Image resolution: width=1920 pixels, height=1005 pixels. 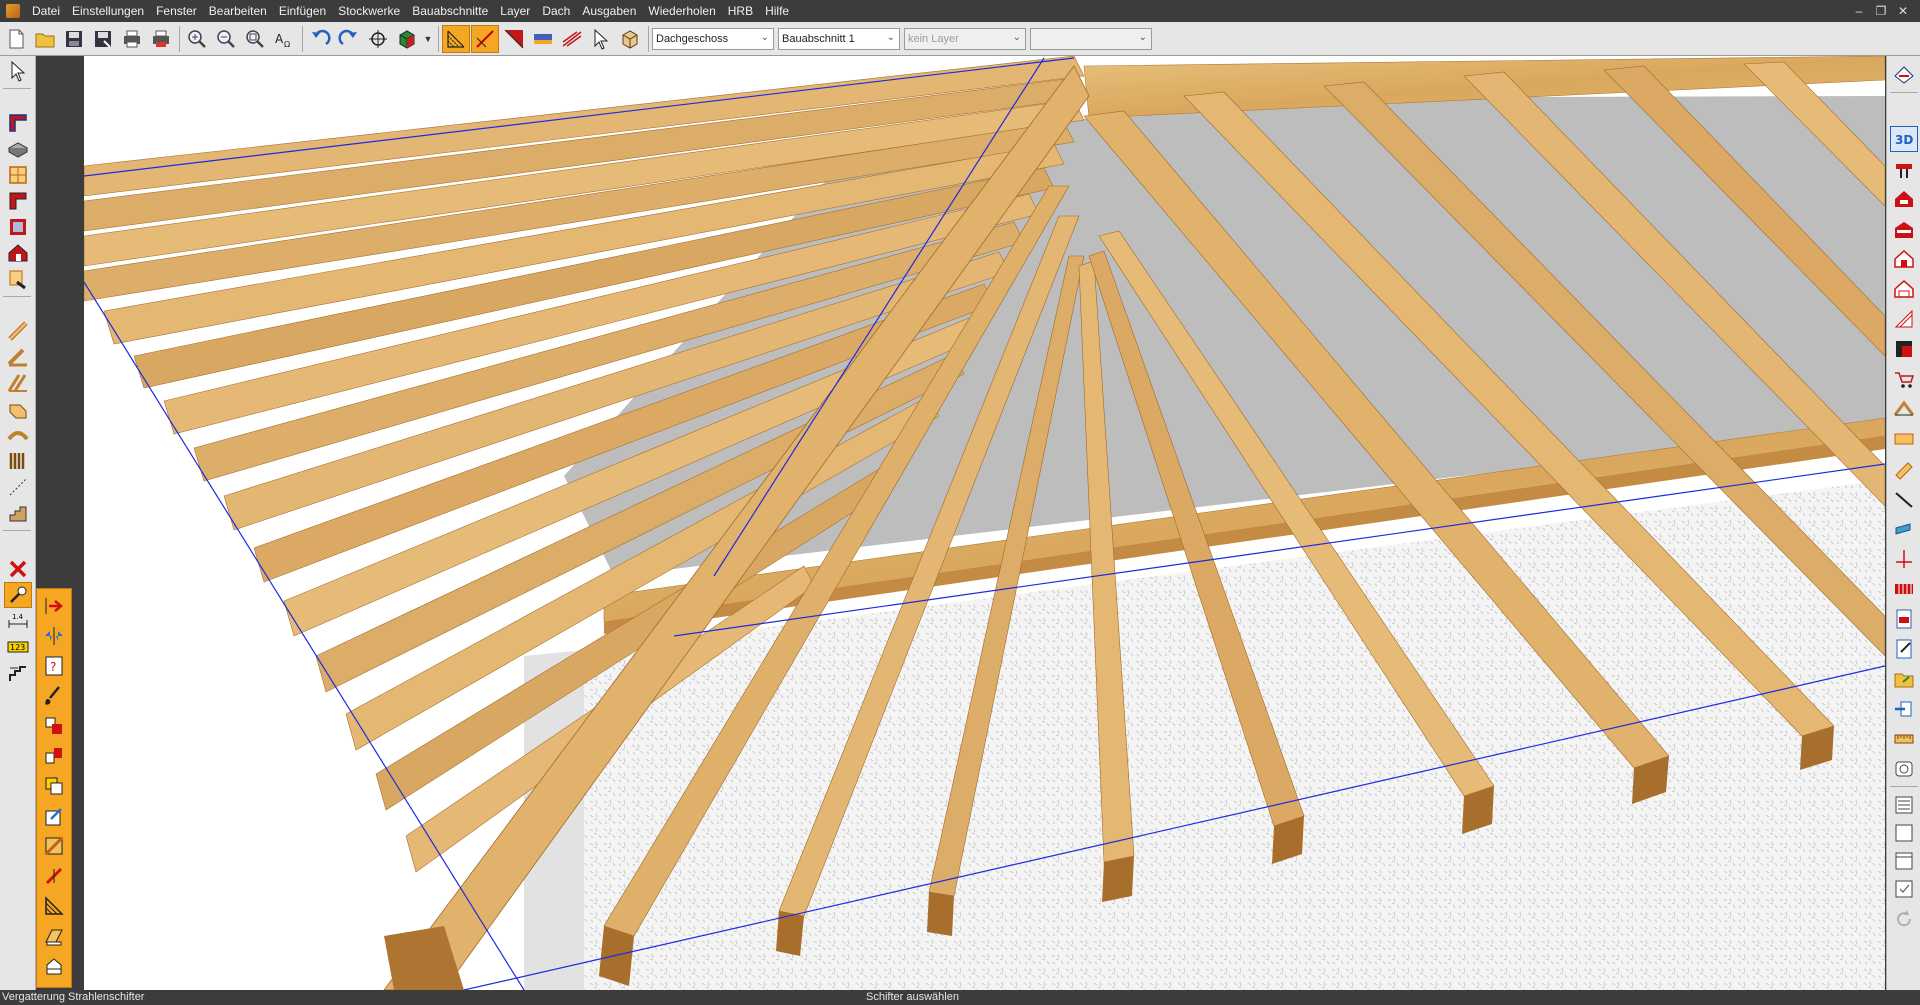 I want to click on clock-tool, so click(x=1904, y=769).